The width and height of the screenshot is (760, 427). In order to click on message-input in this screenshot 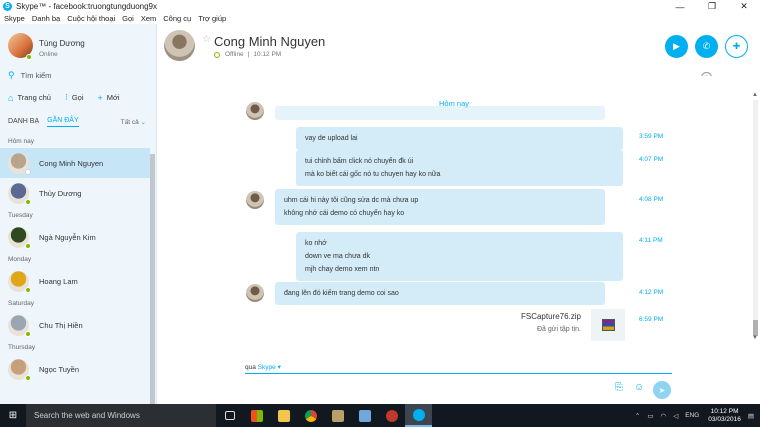, I will do `click(458, 373)`.